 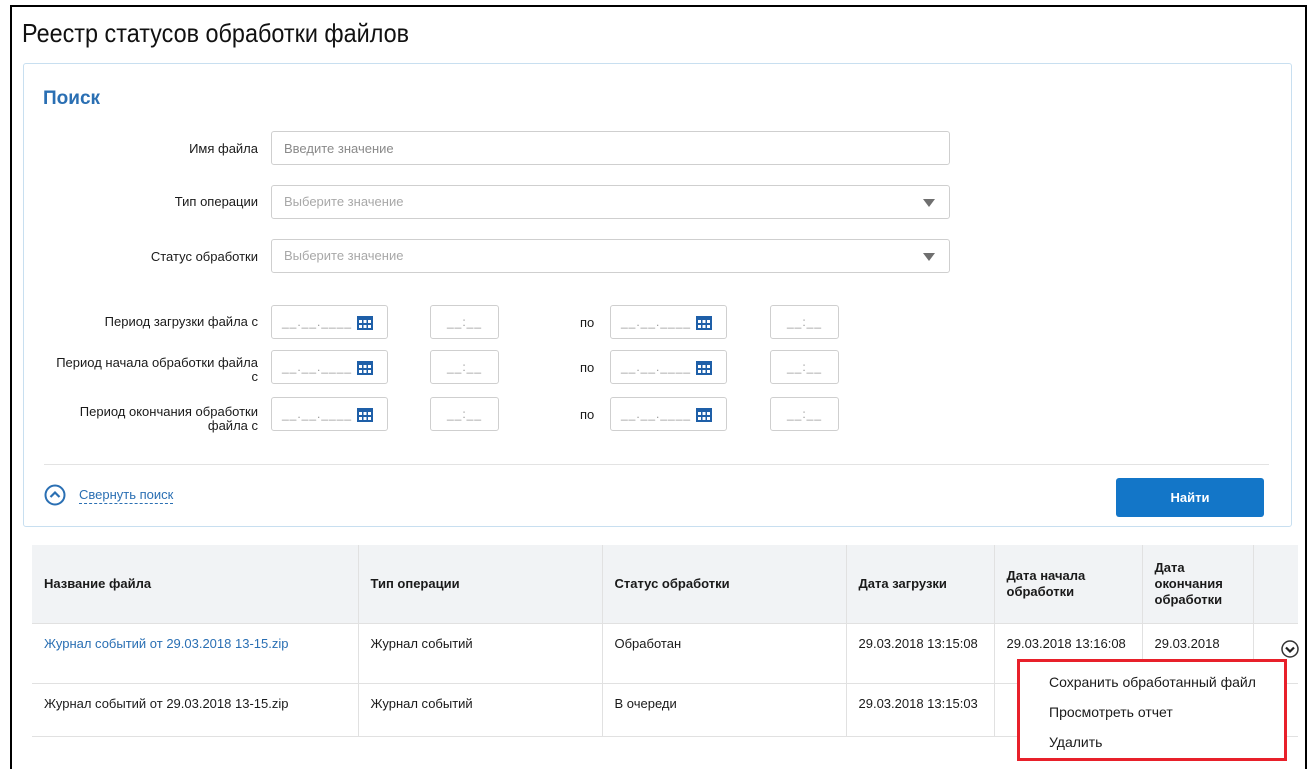 What do you see at coordinates (724, 584) in the screenshot?
I see `column-header-status: Статус обработки` at bounding box center [724, 584].